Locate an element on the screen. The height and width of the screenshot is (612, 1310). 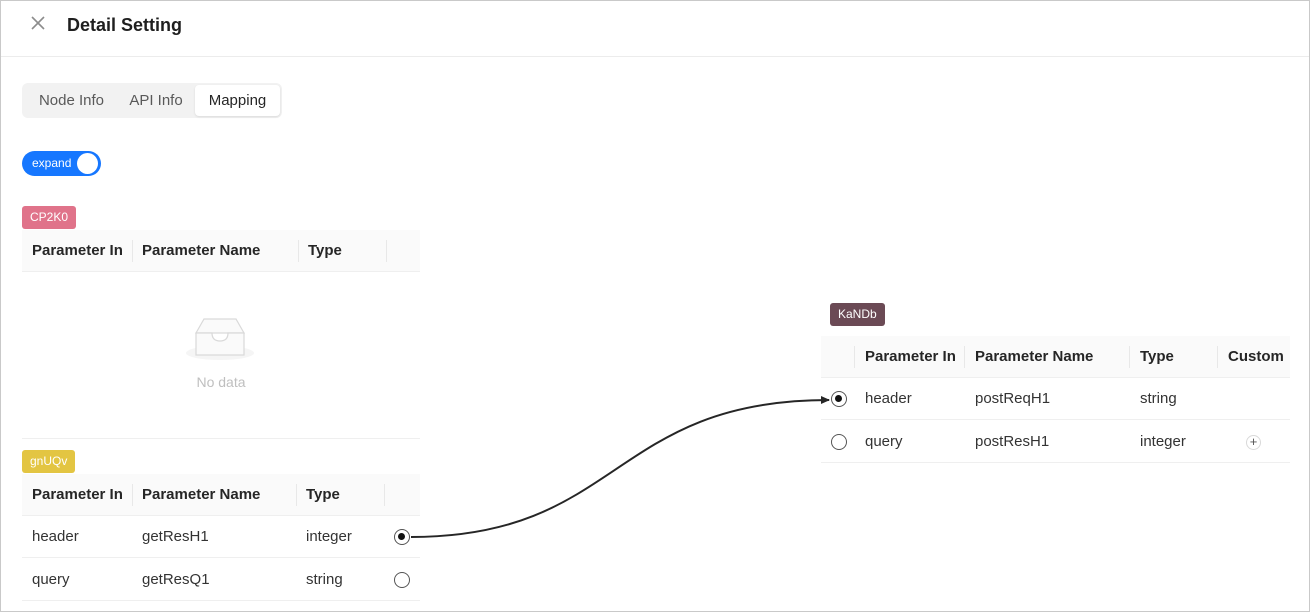
table-row: header getResH1 integer is located at coordinates (221, 537).